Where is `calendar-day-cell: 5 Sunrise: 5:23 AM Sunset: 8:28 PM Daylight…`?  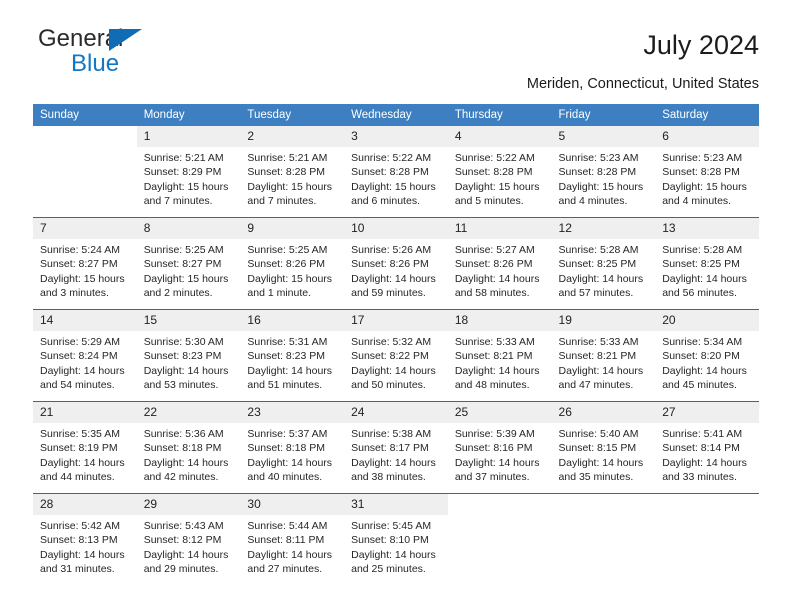
calendar-day-cell: 5 Sunrise: 5:23 AM Sunset: 8:28 PM Daylight… is located at coordinates (603, 172).